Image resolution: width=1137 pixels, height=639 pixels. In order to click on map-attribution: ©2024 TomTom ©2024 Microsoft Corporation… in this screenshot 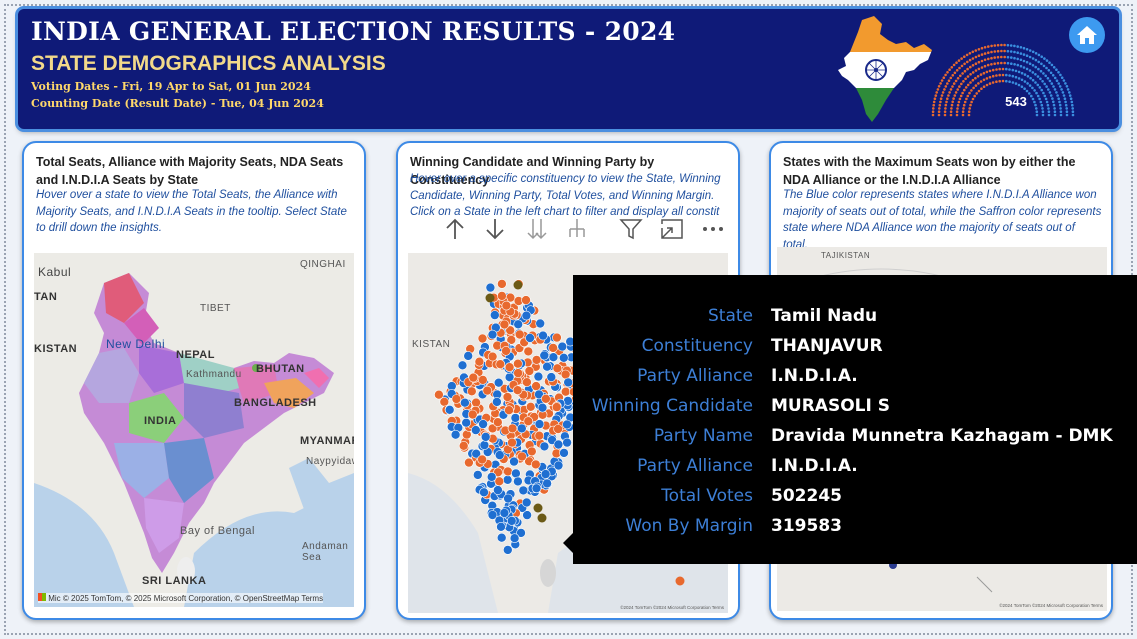, I will do `click(1051, 605)`.